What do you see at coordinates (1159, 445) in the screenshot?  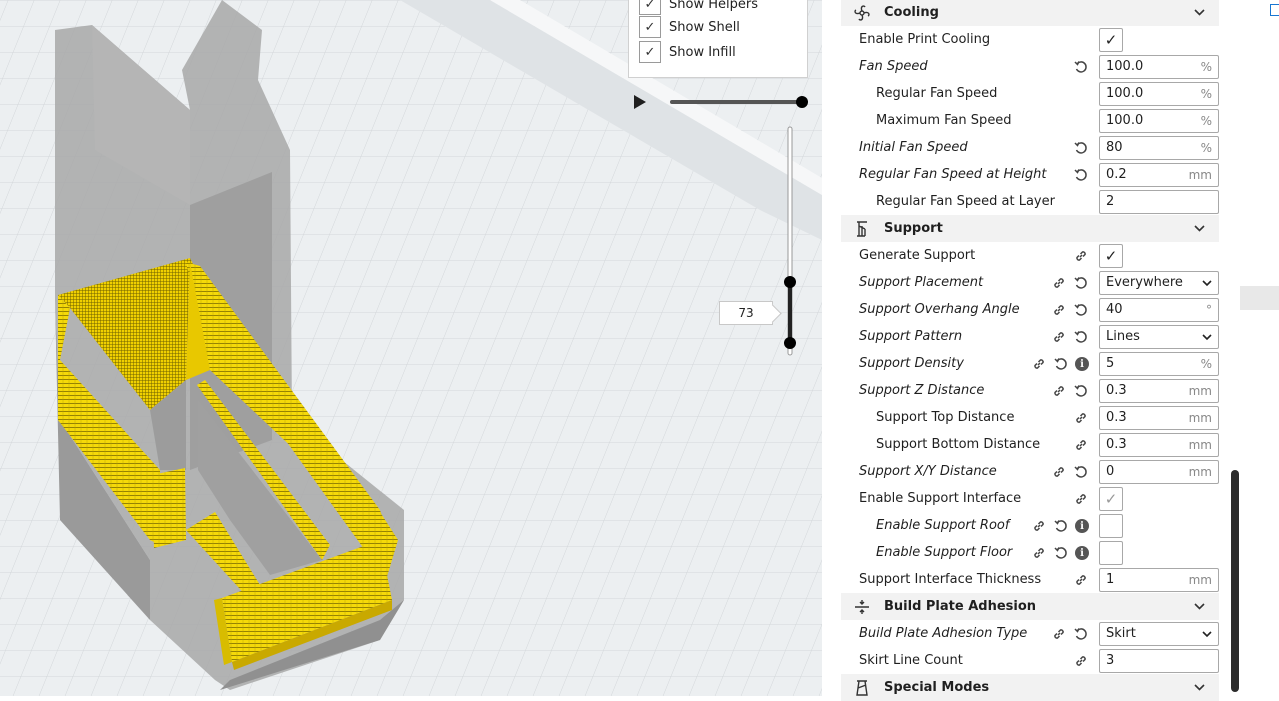 I see `support-bottom-distance-input: 0.3 mm` at bounding box center [1159, 445].